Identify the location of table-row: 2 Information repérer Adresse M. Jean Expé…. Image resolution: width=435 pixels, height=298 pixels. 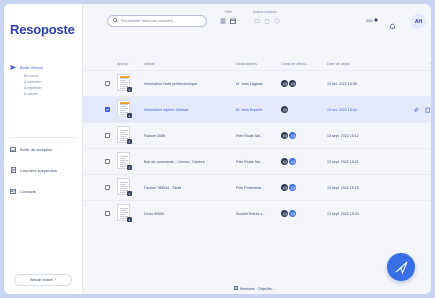
(257, 109).